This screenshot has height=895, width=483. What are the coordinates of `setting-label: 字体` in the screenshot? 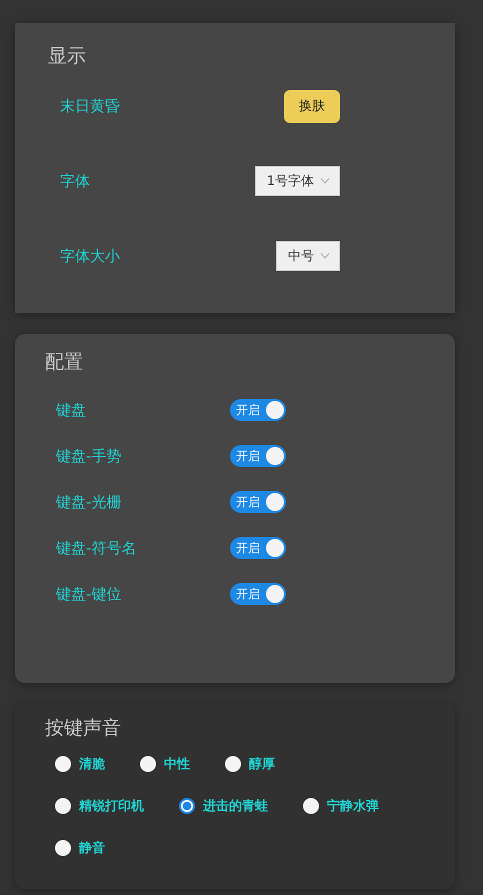 It's located at (75, 181).